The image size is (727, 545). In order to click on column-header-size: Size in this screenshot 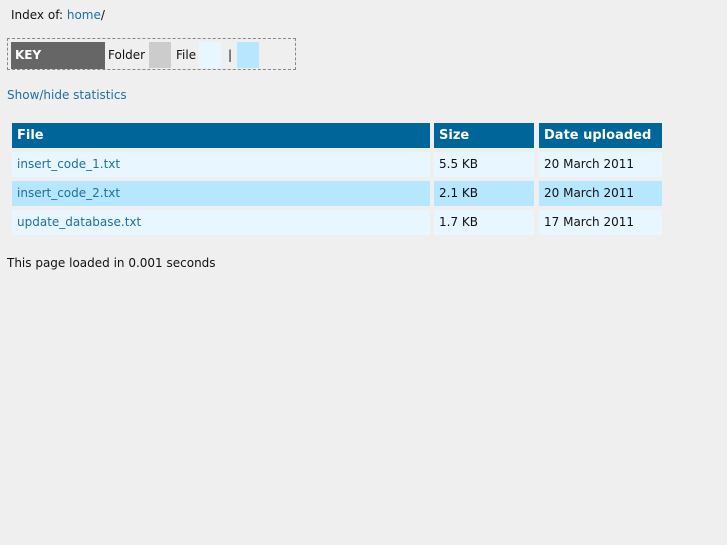, I will do `click(484, 135)`.